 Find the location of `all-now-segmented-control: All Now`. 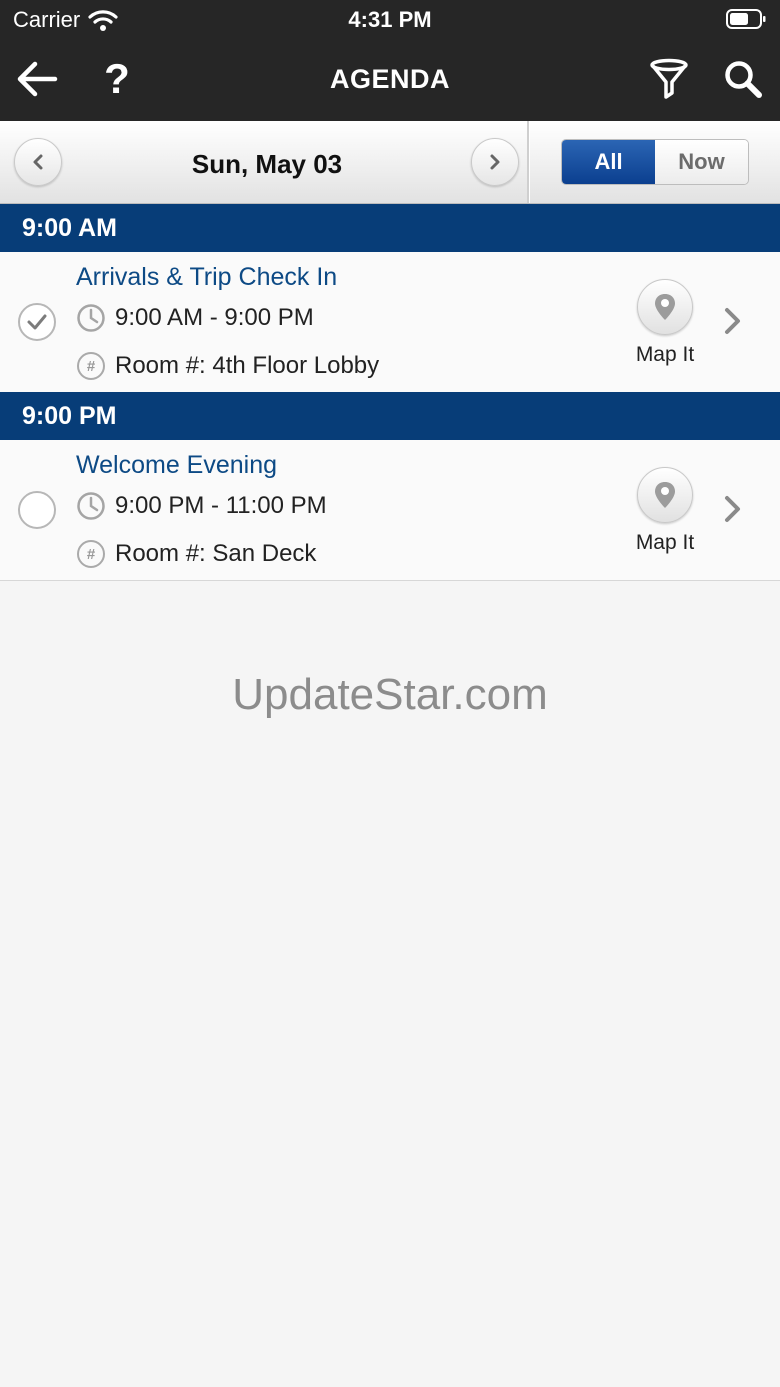

all-now-segmented-control: All Now is located at coordinates (655, 162).